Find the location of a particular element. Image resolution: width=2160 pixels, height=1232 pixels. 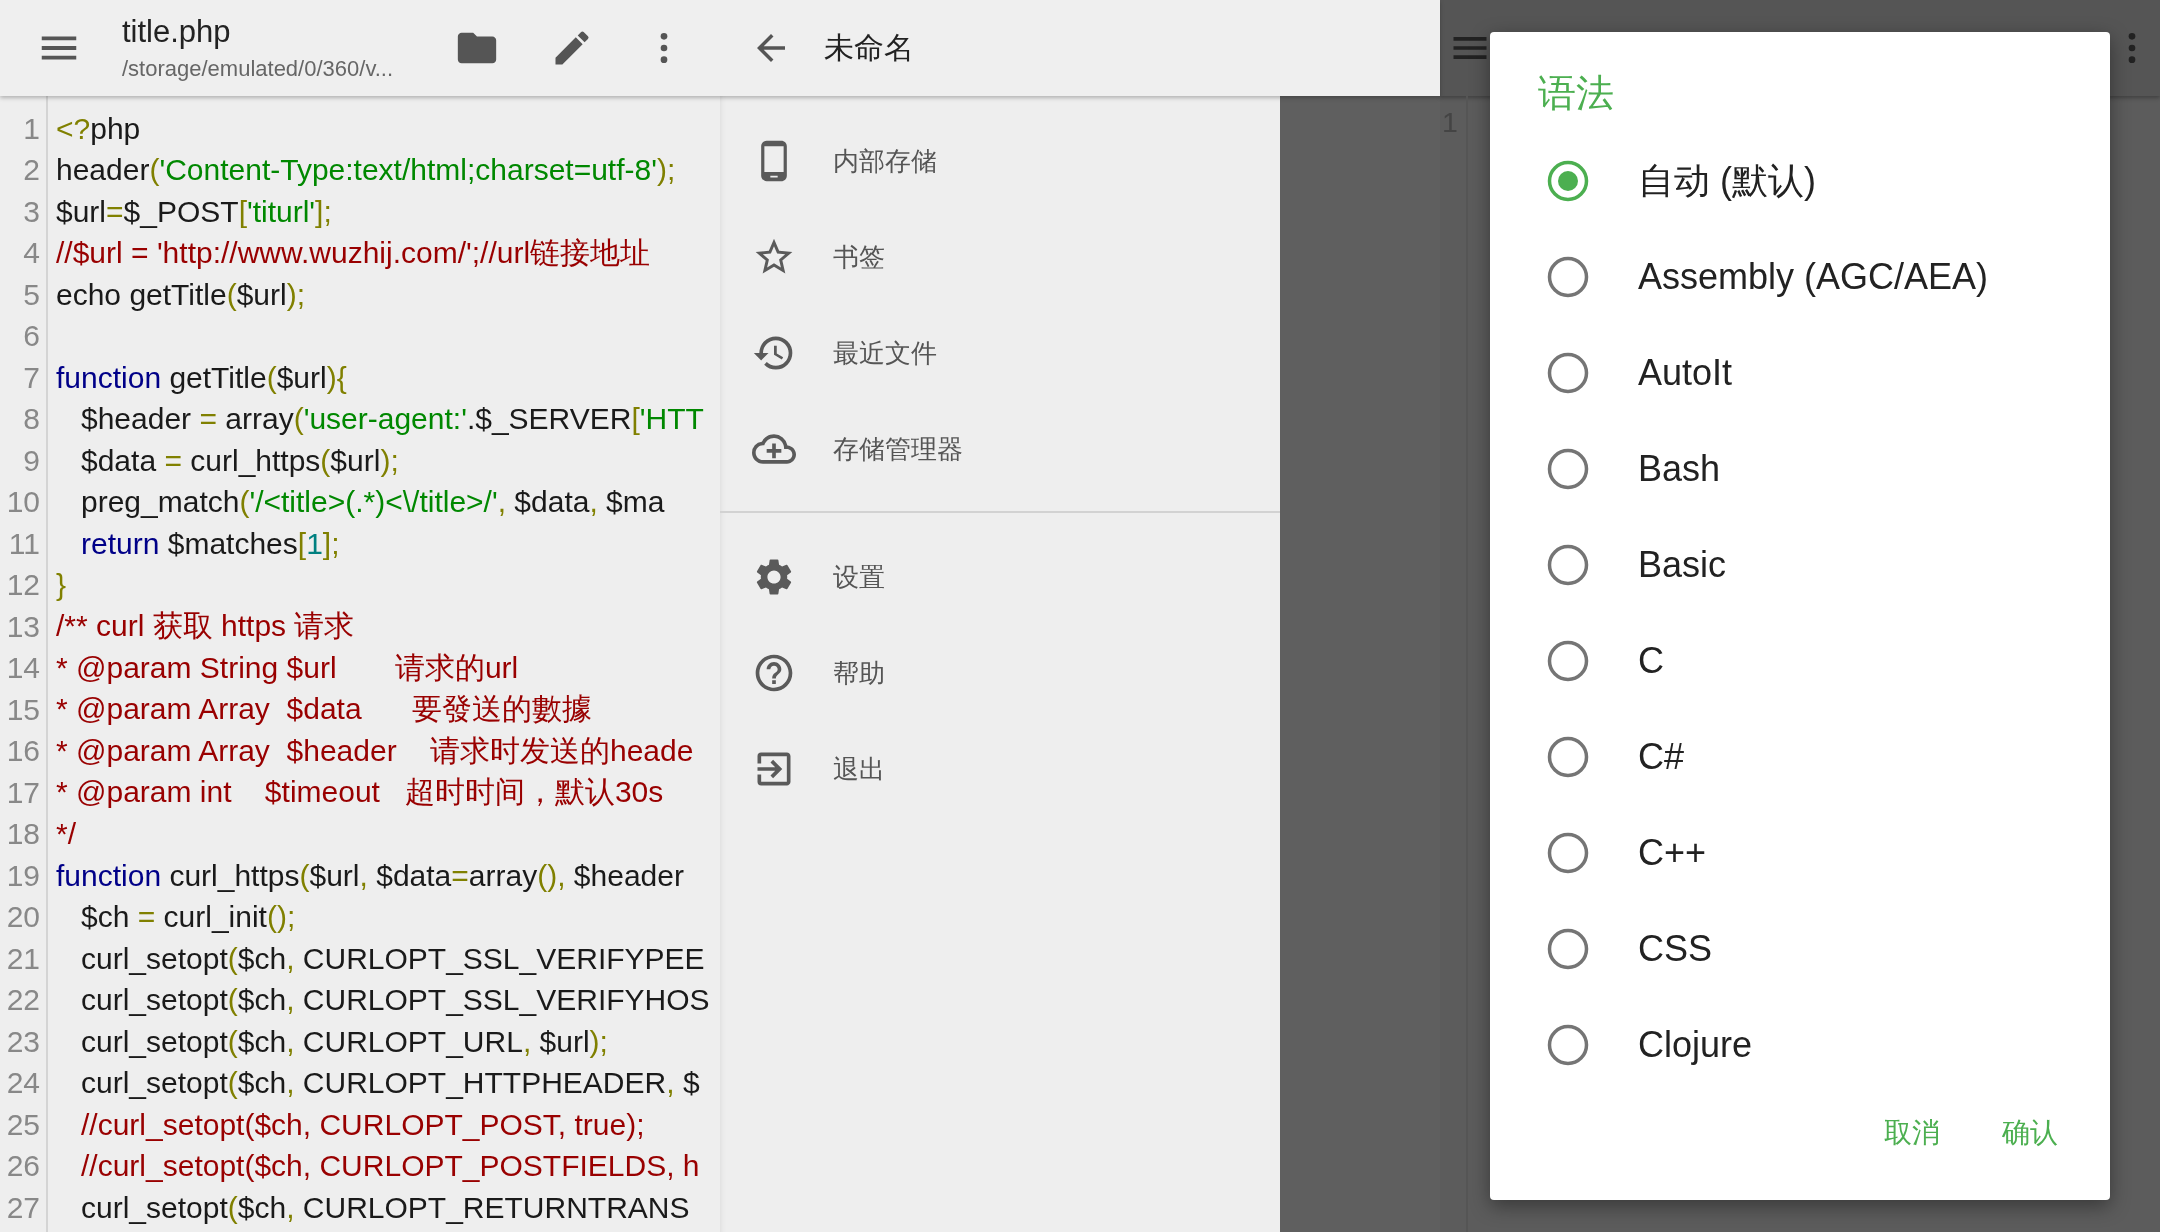

line-number: 26 is located at coordinates (22, 1166).